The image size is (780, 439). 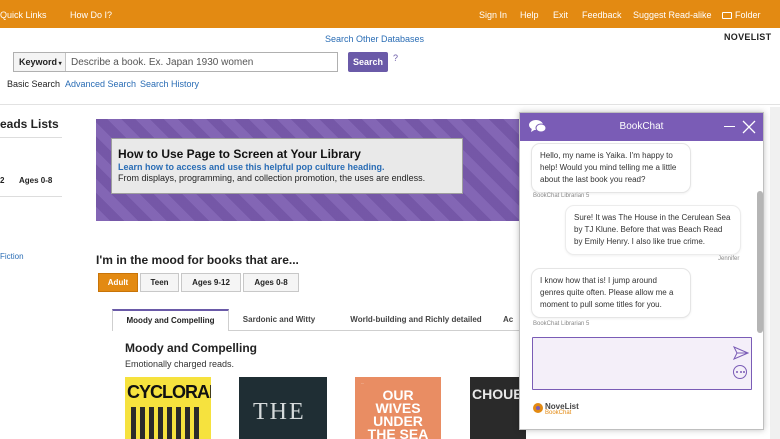 I want to click on search-other-databases-link: Search Other Databases, so click(x=374, y=39).